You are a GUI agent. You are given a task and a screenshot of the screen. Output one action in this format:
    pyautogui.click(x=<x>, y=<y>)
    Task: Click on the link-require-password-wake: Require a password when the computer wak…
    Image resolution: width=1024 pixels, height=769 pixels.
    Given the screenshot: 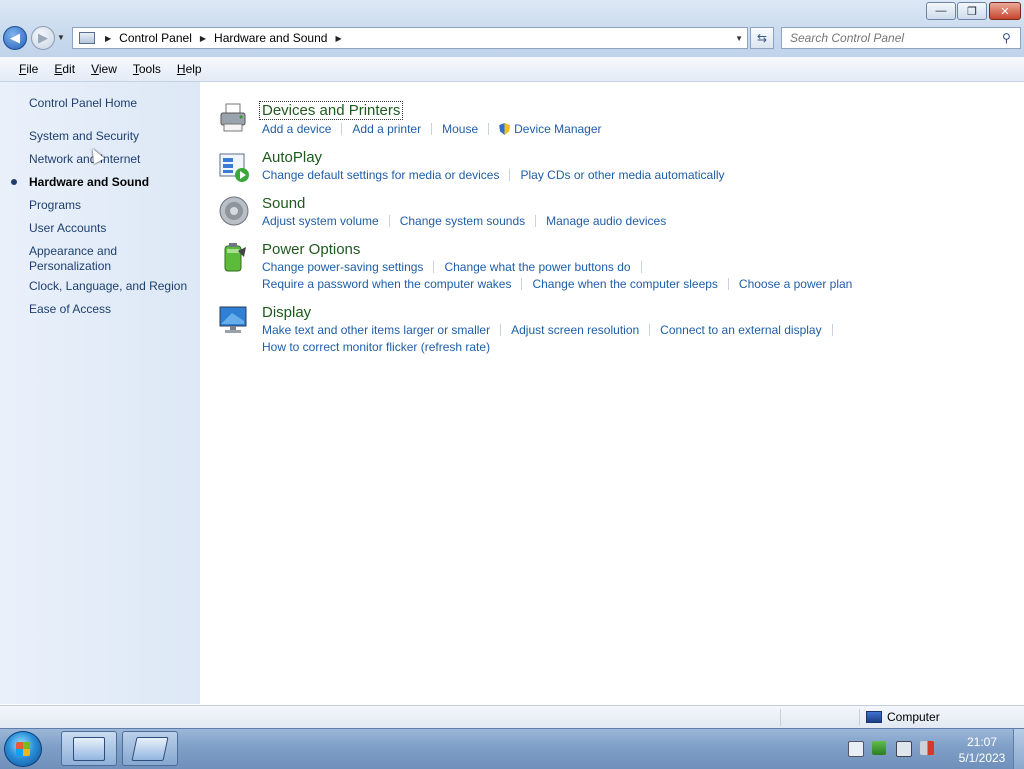 What is the action you would take?
    pyautogui.click(x=386, y=284)
    